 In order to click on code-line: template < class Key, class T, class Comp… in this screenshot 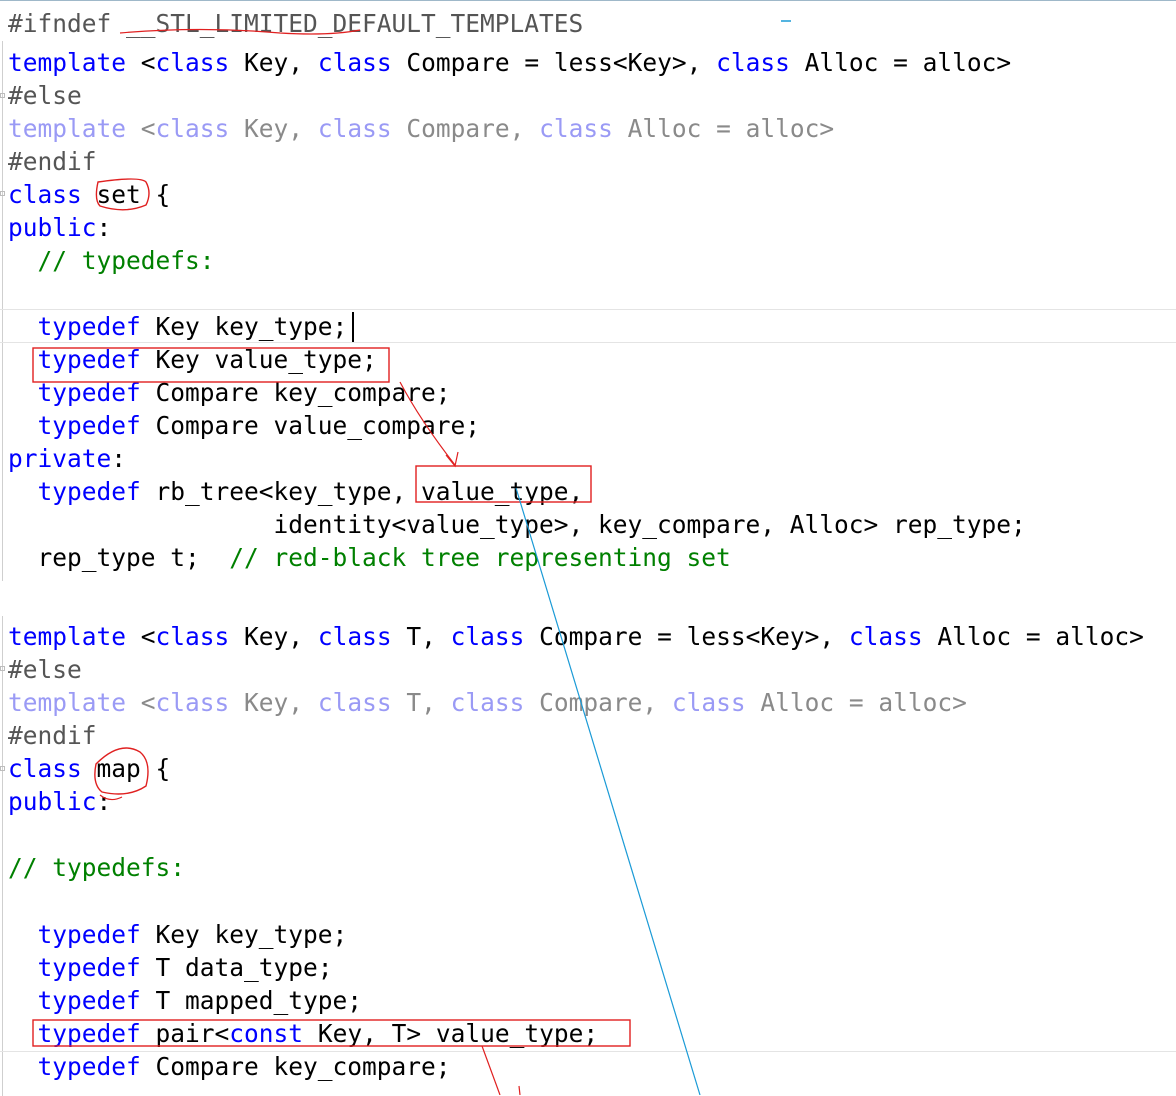, I will do `click(487, 702)`.